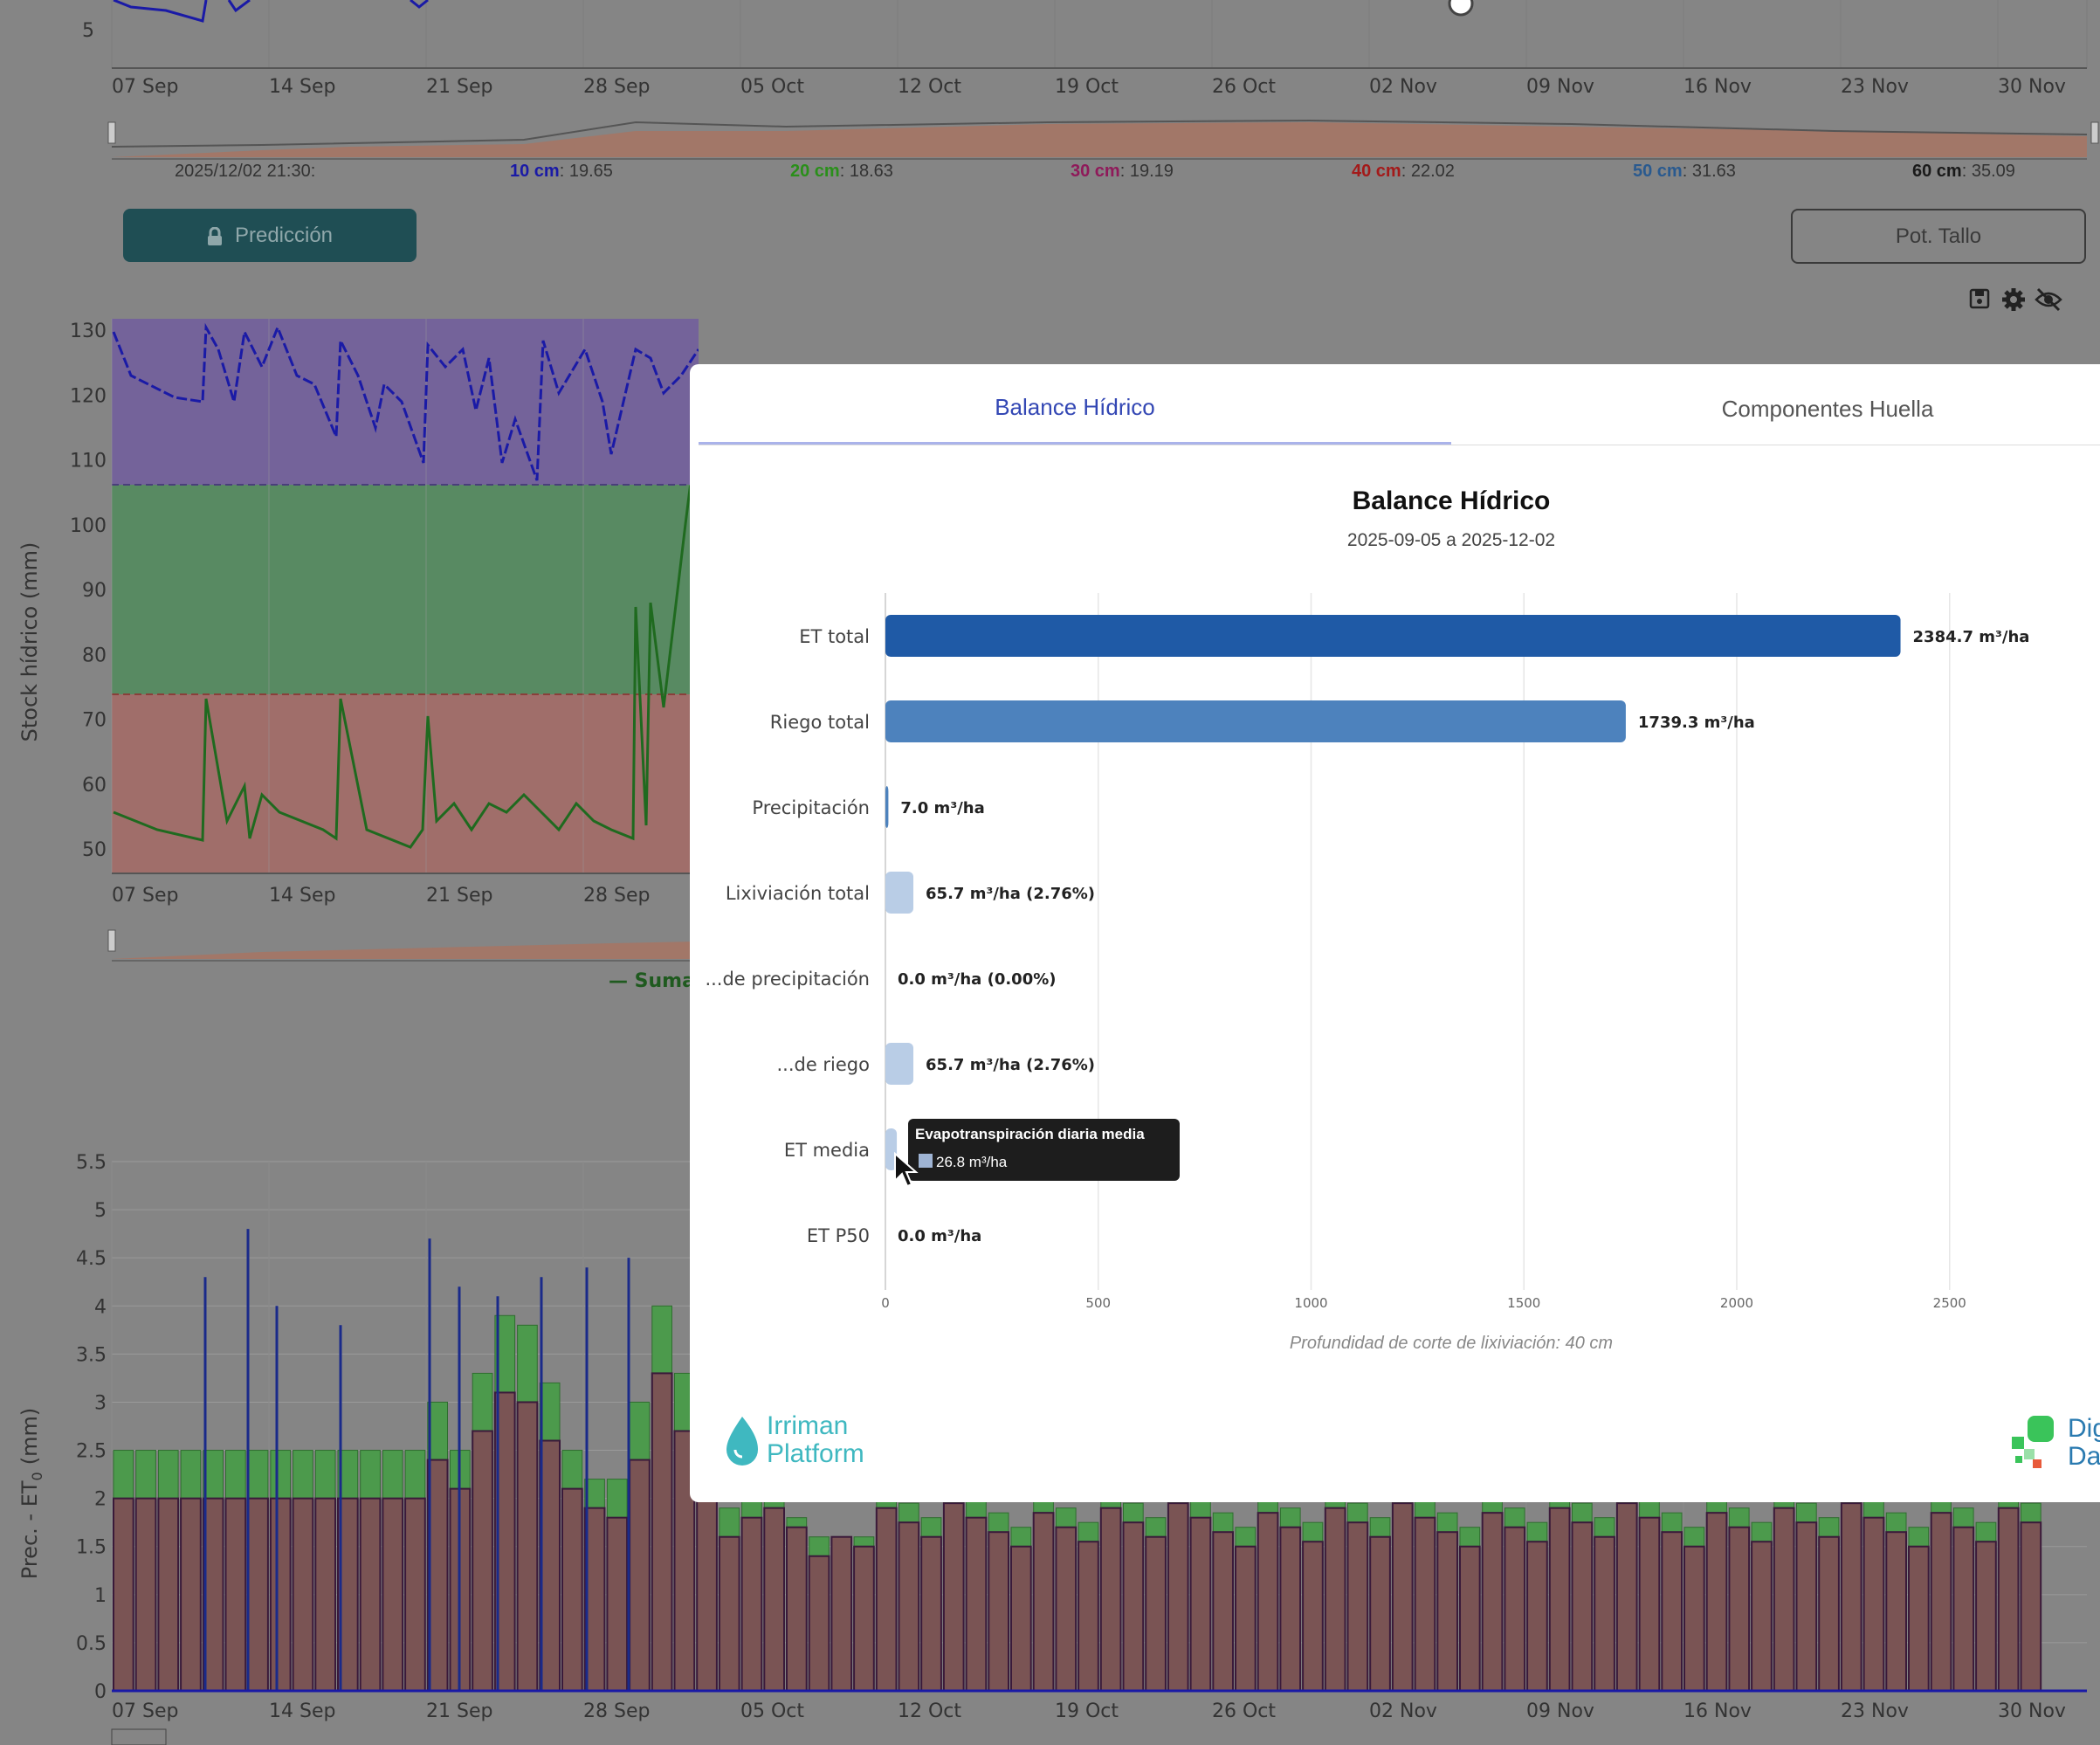 The image size is (2100, 1745). What do you see at coordinates (1403, 171) in the screenshot?
I see `readout-40cm: 40 cm: 22.02` at bounding box center [1403, 171].